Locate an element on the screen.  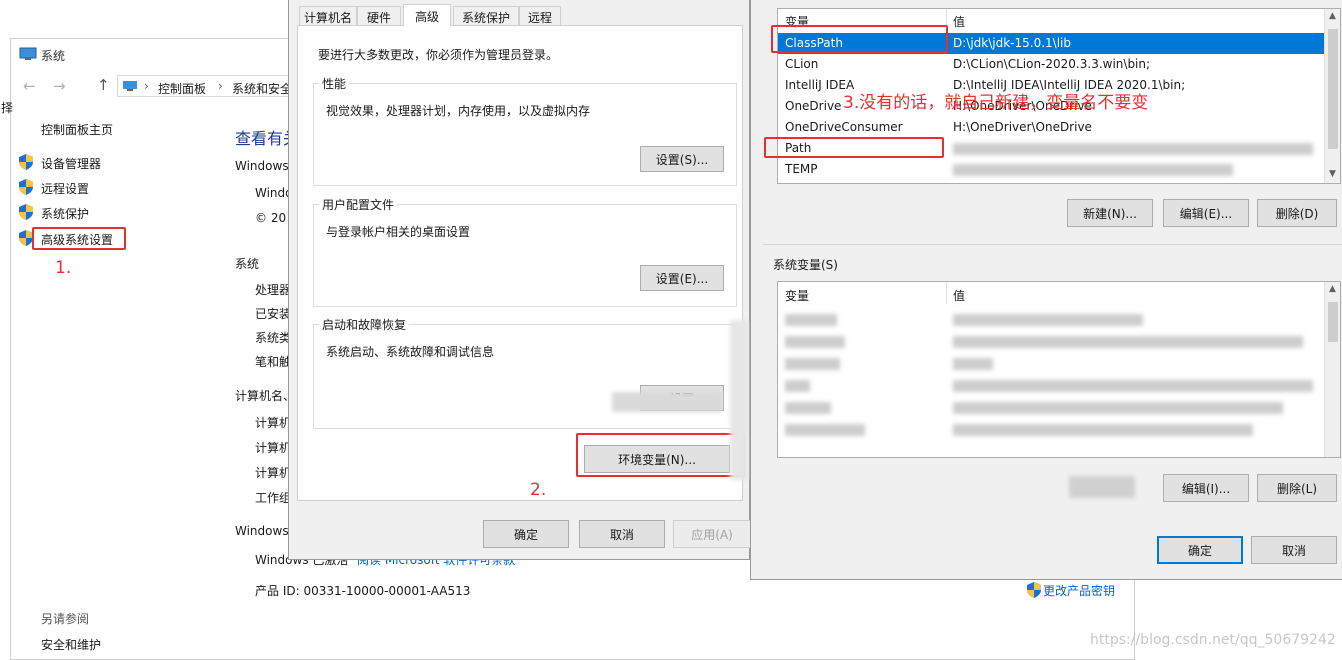
button-label: 取消 is located at coordinates (621, 534).